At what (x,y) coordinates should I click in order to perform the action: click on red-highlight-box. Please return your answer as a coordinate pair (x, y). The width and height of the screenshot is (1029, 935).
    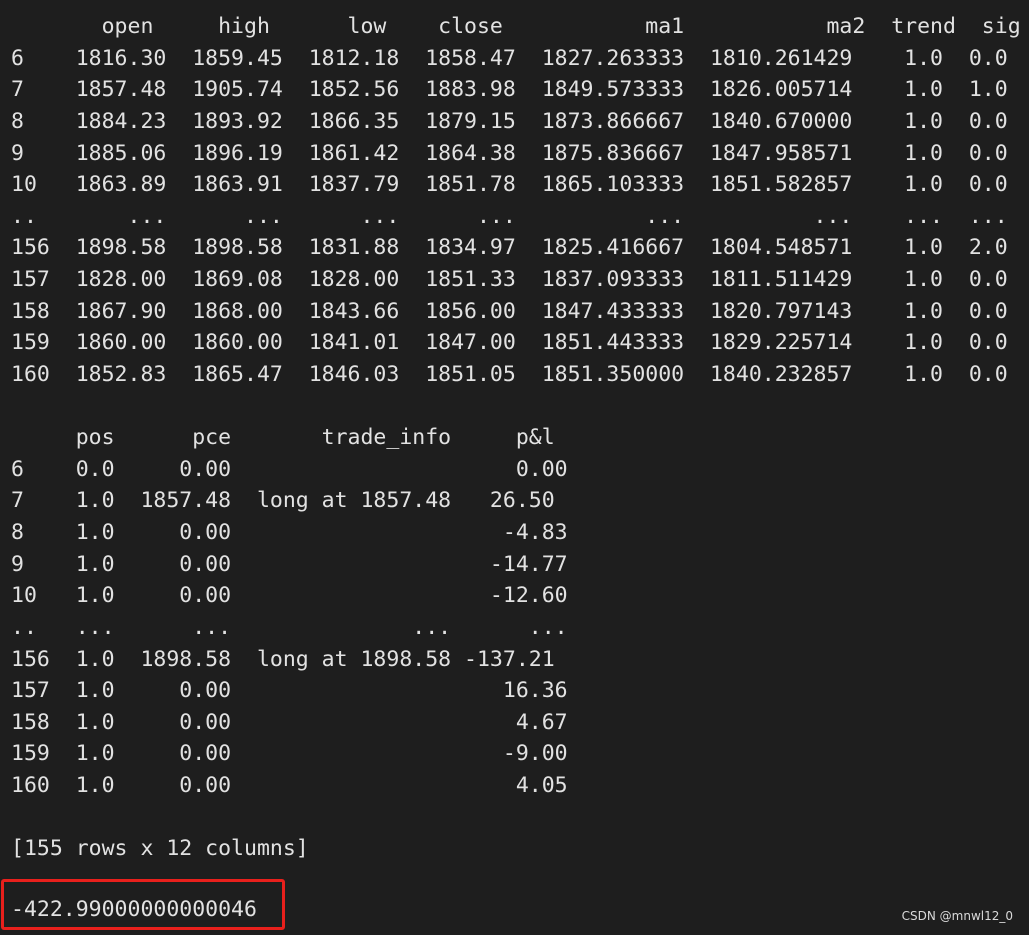
    Looking at the image, I should click on (143, 904).